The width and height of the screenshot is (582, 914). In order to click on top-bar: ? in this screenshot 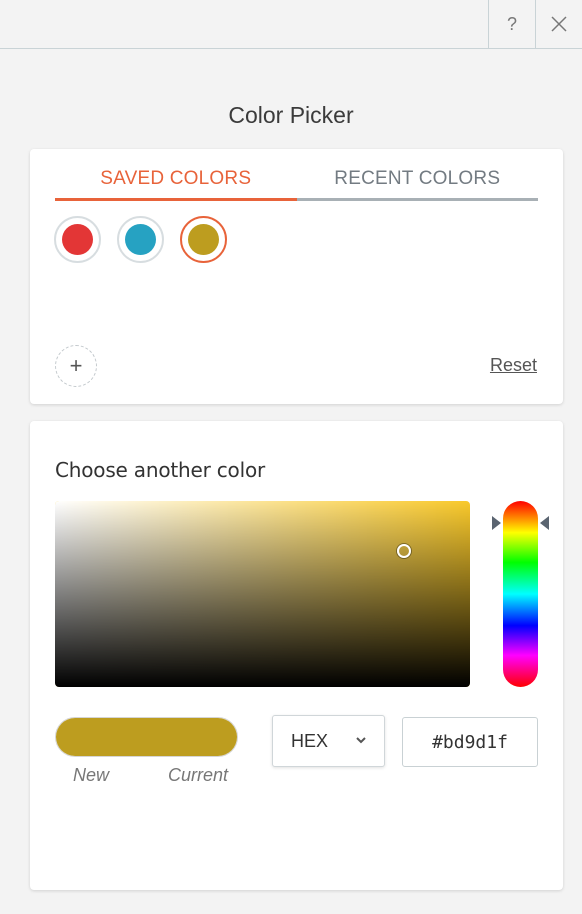, I will do `click(291, 24)`.